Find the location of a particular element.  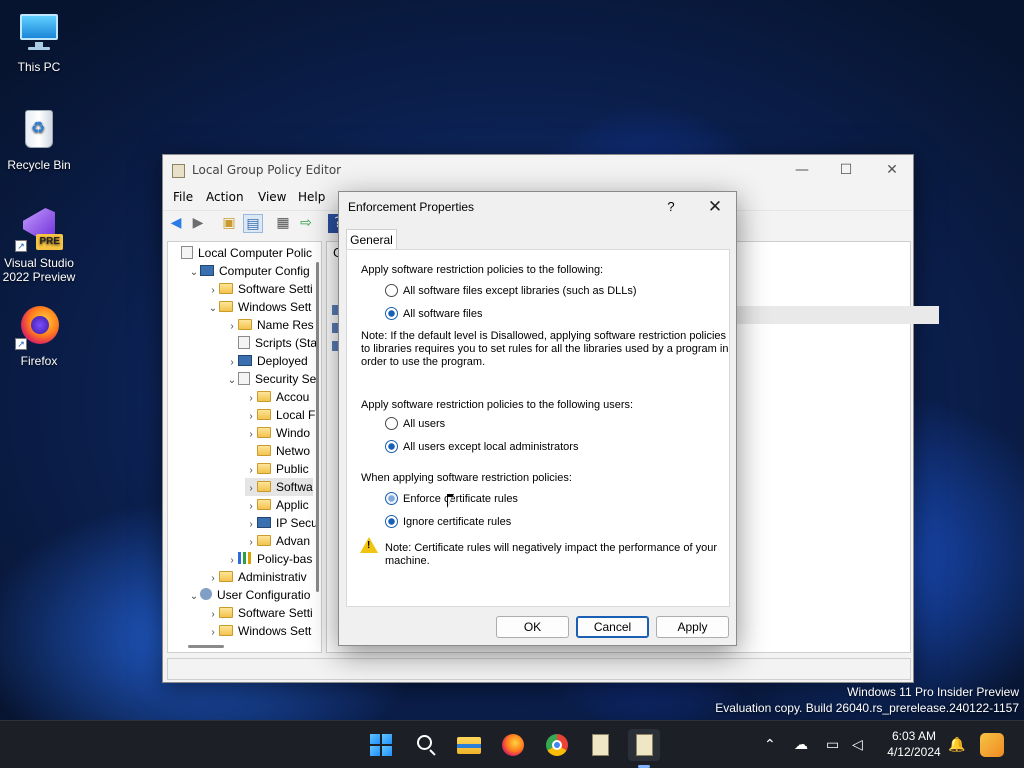

tree-item: Scripts (Sta is located at coordinates (271, 343).